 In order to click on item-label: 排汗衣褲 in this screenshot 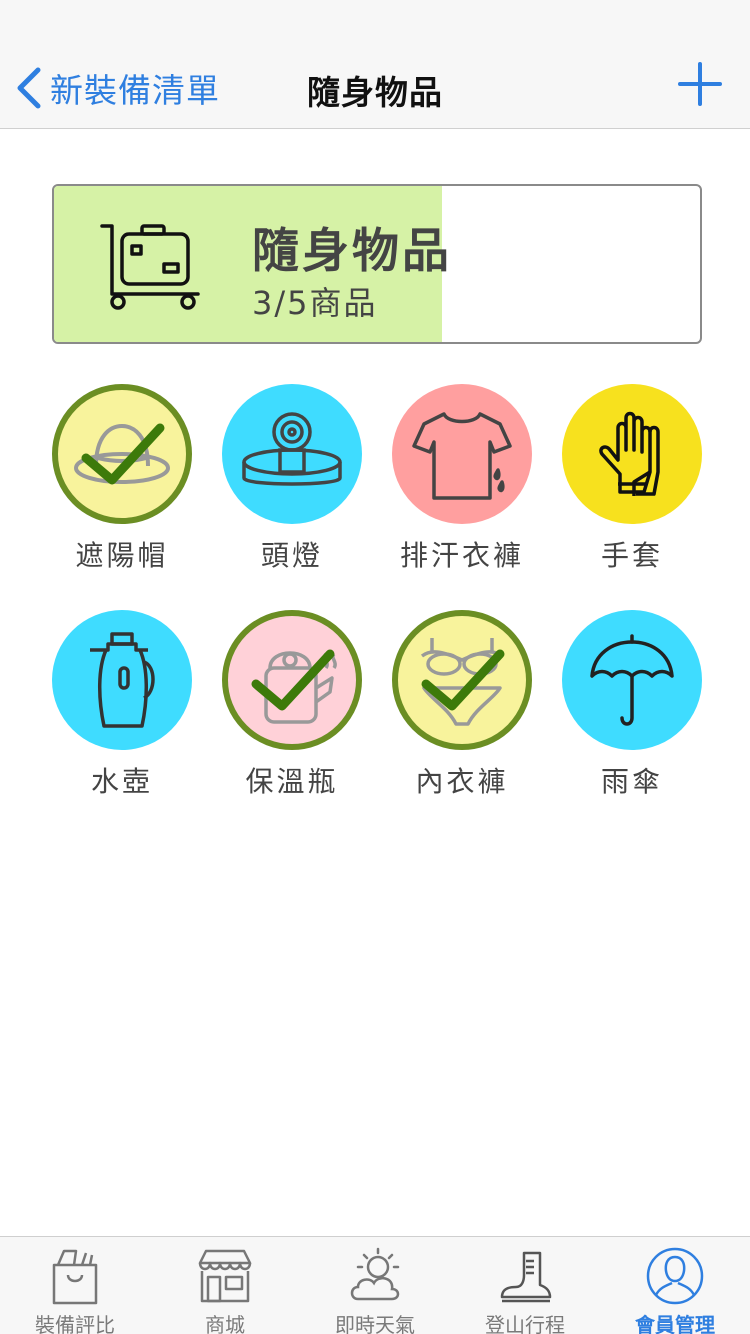, I will do `click(461, 555)`.